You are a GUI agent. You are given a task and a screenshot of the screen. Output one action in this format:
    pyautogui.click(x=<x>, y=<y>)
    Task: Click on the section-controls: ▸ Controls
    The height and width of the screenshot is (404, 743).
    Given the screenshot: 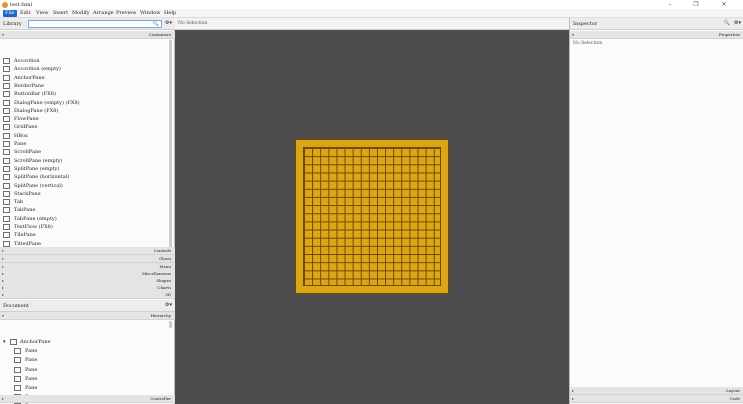 What is the action you would take?
    pyautogui.click(x=87, y=251)
    